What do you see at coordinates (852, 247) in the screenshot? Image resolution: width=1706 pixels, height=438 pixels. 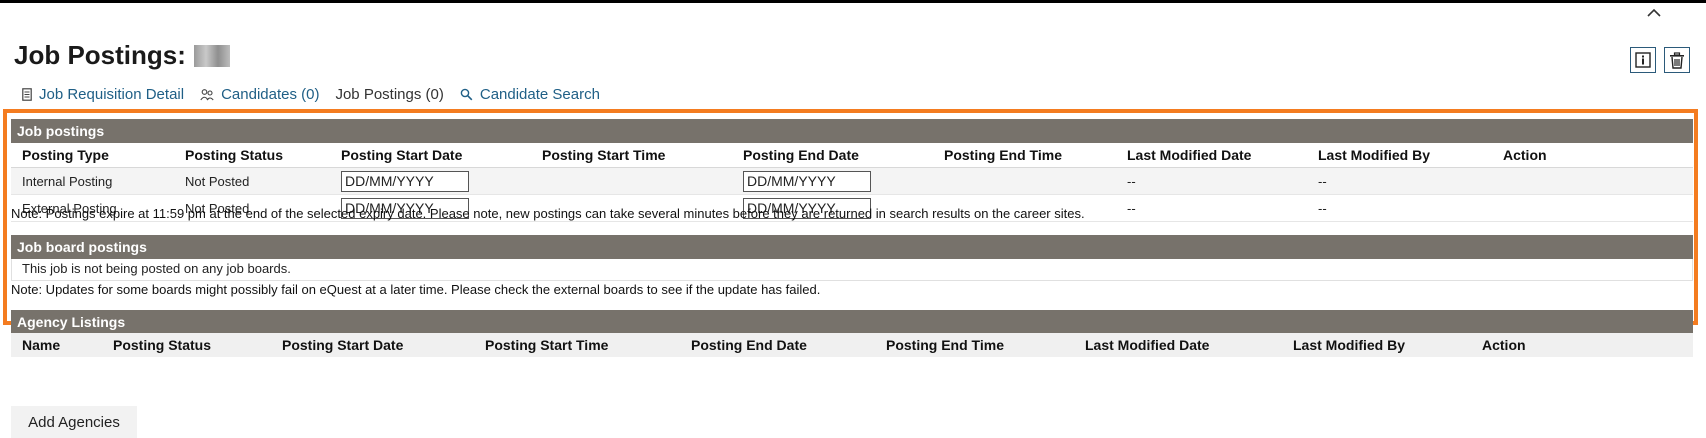 I see `job-board-header: Job board postings` at bounding box center [852, 247].